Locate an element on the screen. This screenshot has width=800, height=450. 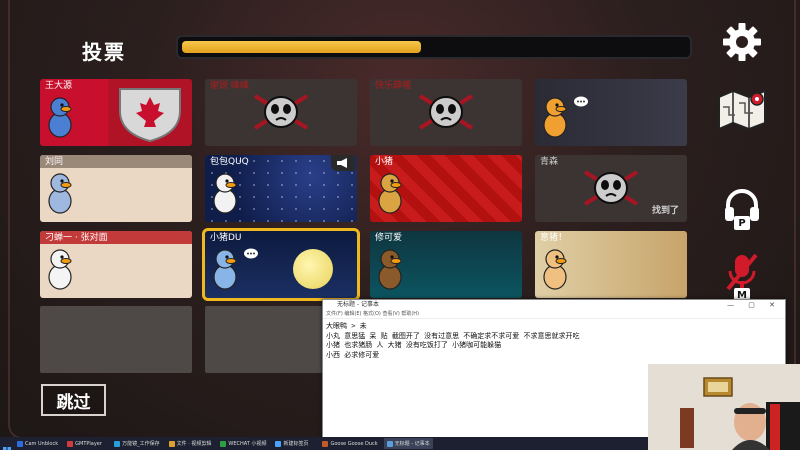
taskbar-item: 新建标签页 is located at coordinates (294, 443).